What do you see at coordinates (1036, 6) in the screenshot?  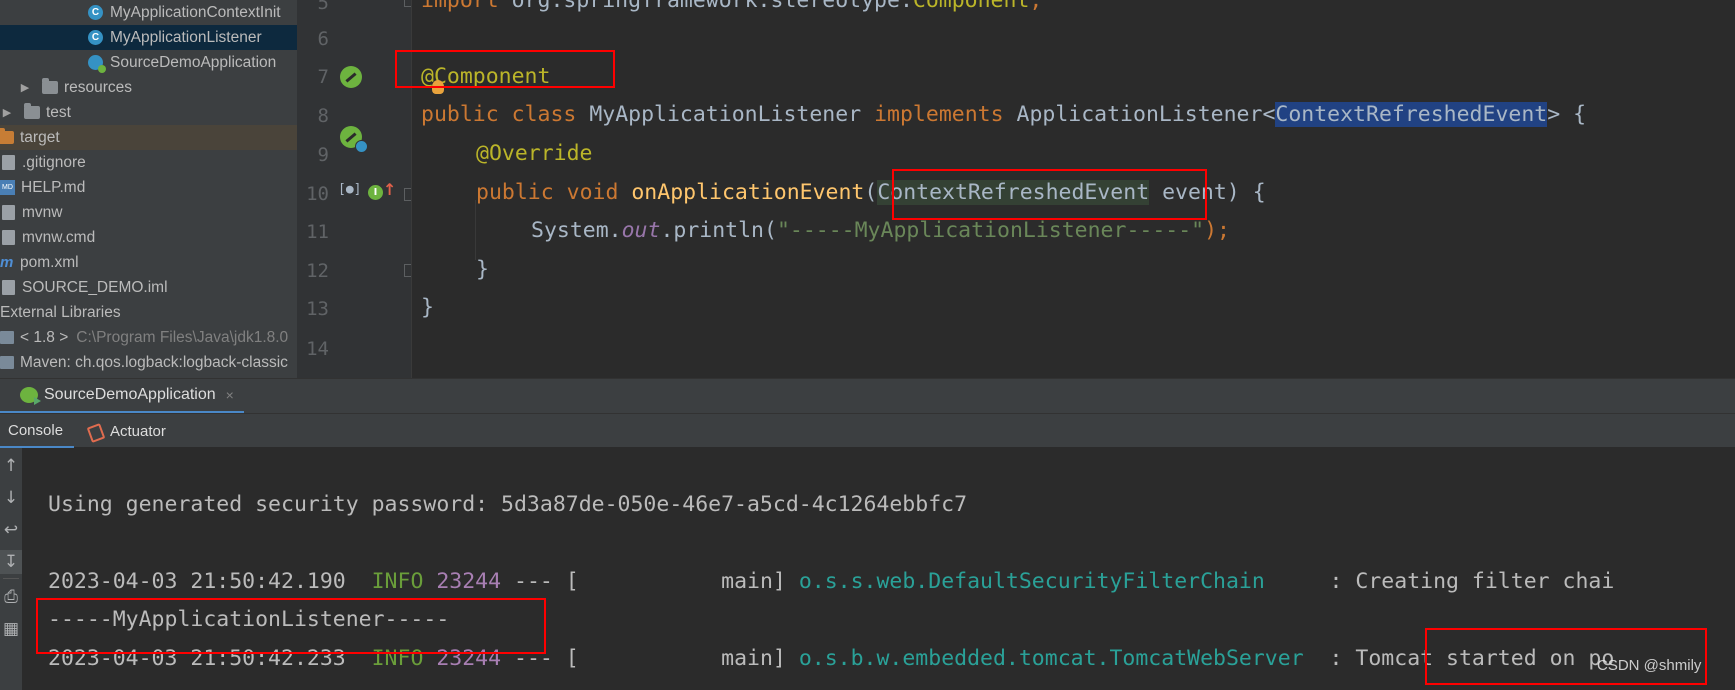 I see `semicolon: ;` at bounding box center [1036, 6].